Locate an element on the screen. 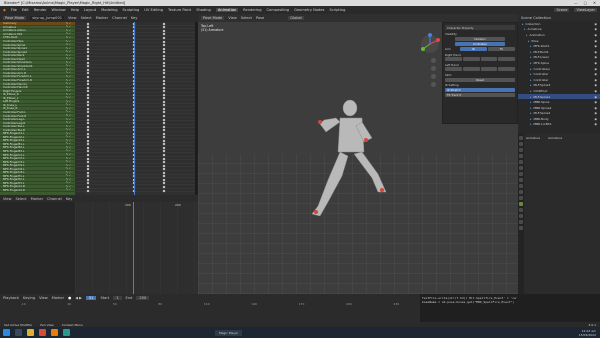 The height and width of the screenshot is (338, 600). physics-tab-icon is located at coordinates (521, 192).